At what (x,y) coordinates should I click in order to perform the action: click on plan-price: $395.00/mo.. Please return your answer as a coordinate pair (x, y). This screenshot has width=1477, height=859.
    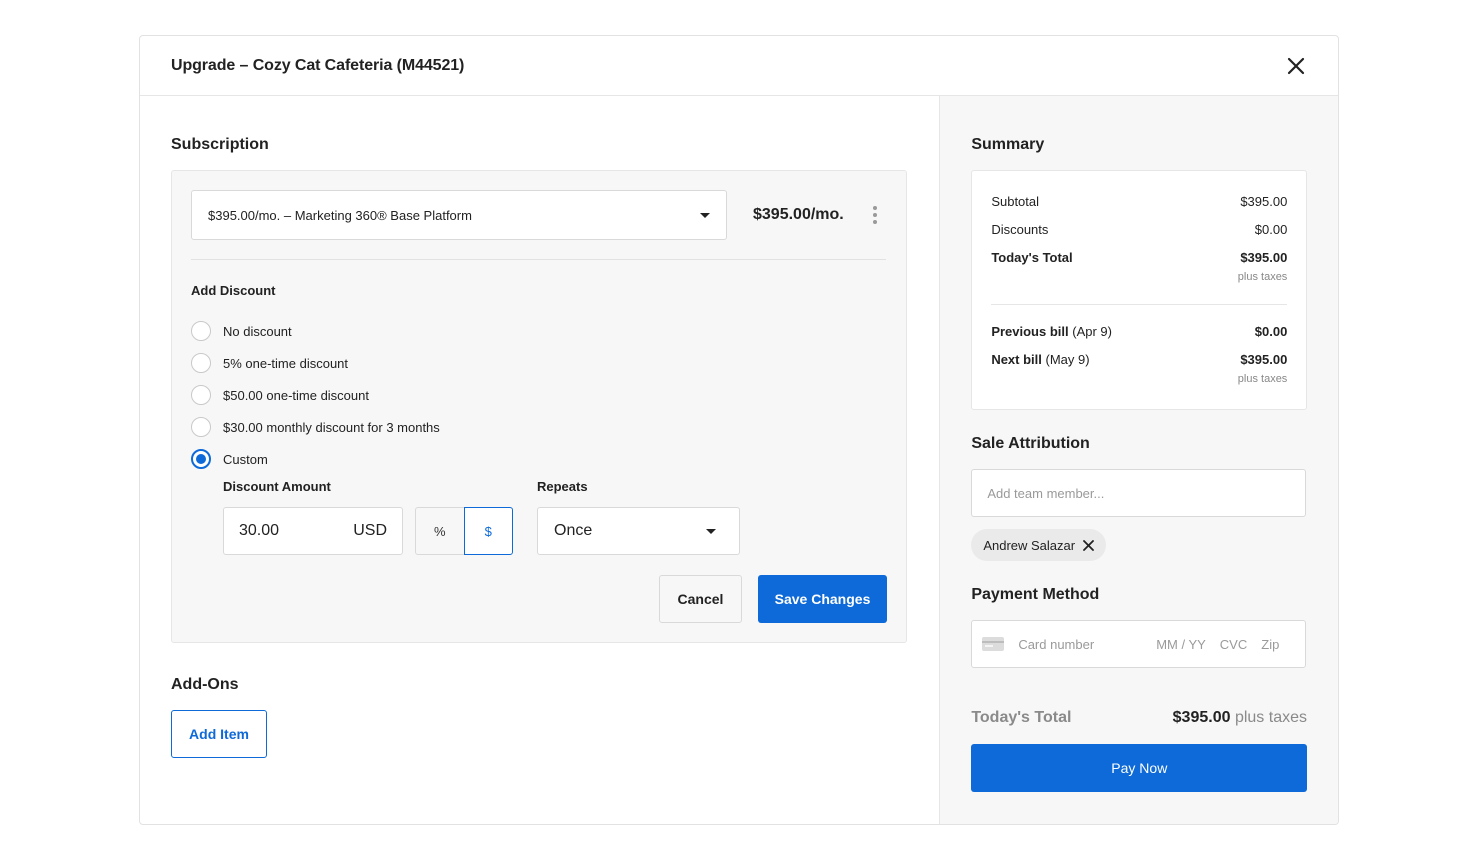
    Looking at the image, I should click on (798, 214).